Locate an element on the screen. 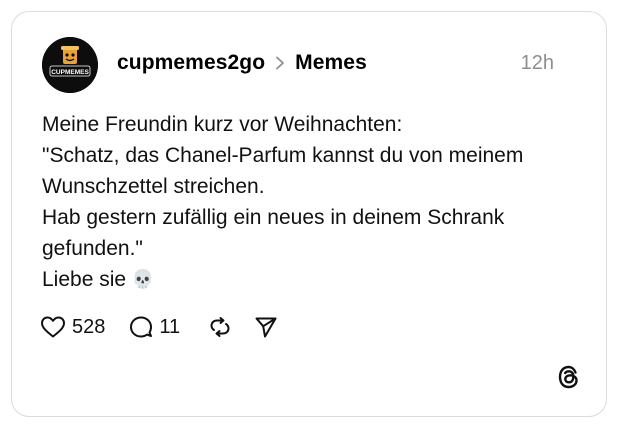  like-count: 528 is located at coordinates (89, 326).